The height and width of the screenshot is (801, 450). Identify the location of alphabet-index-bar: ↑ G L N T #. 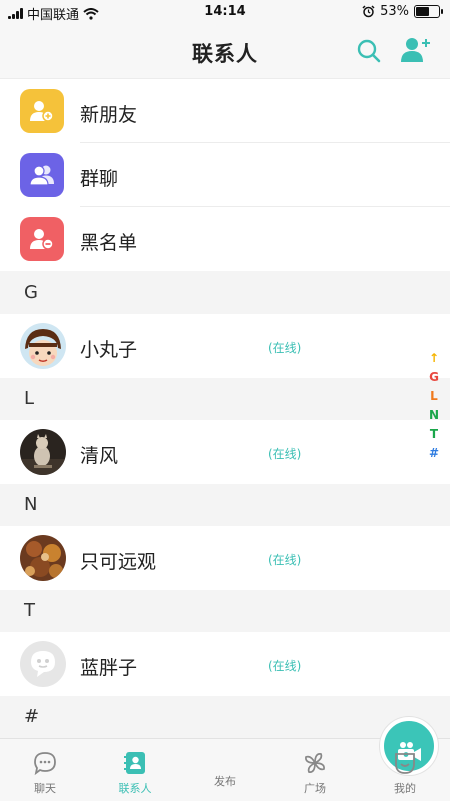
(434, 406).